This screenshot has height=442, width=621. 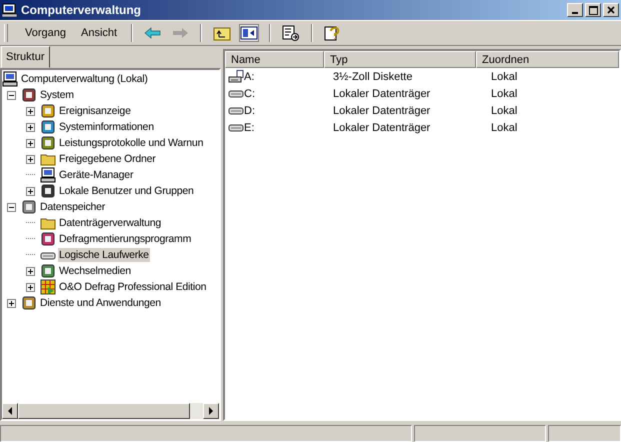 I want to click on tree-item: Lokale Benutzer und Gruppen, so click(x=126, y=191).